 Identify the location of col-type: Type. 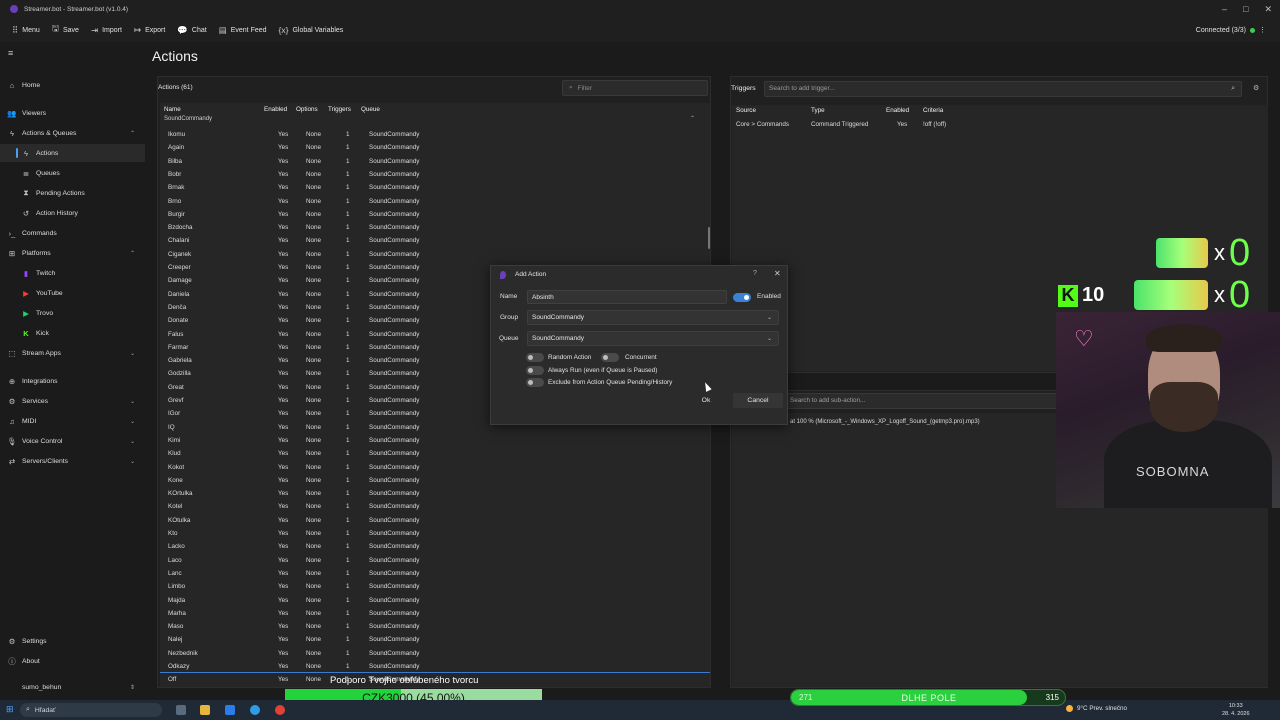
(818, 110).